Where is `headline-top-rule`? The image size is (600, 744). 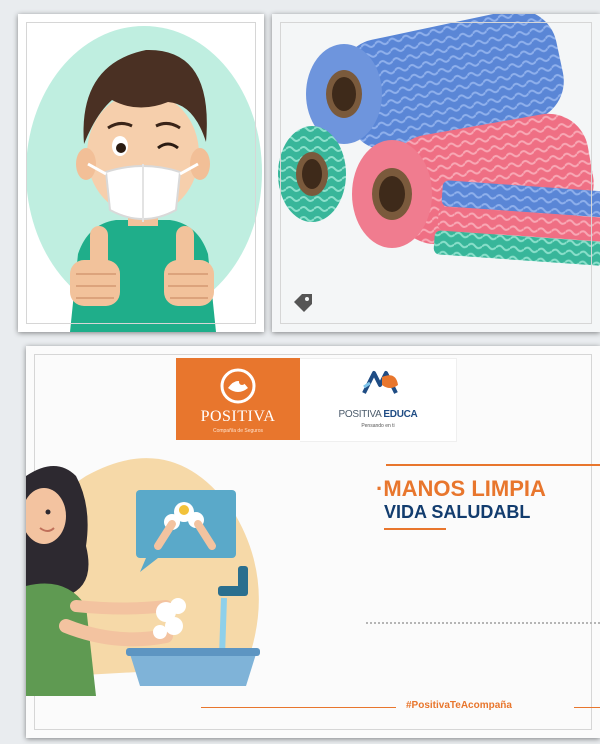 headline-top-rule is located at coordinates (493, 465).